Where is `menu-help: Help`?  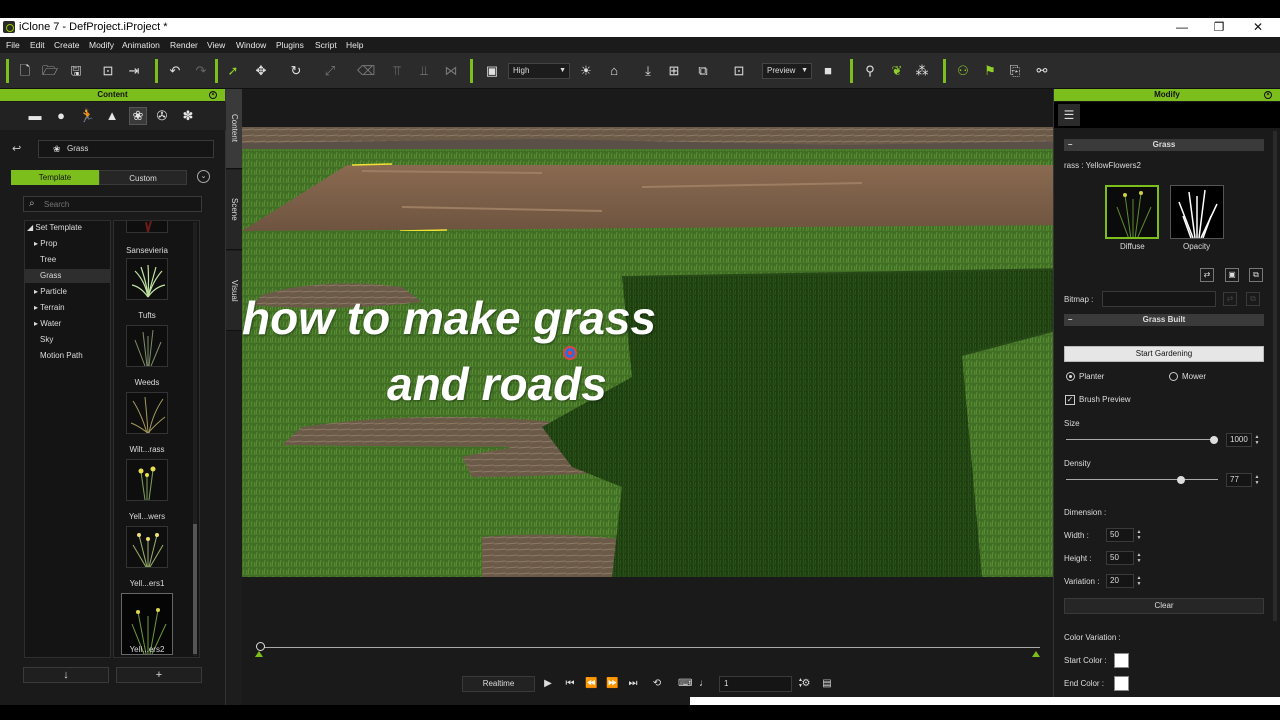
menu-help: Help is located at coordinates (354, 45).